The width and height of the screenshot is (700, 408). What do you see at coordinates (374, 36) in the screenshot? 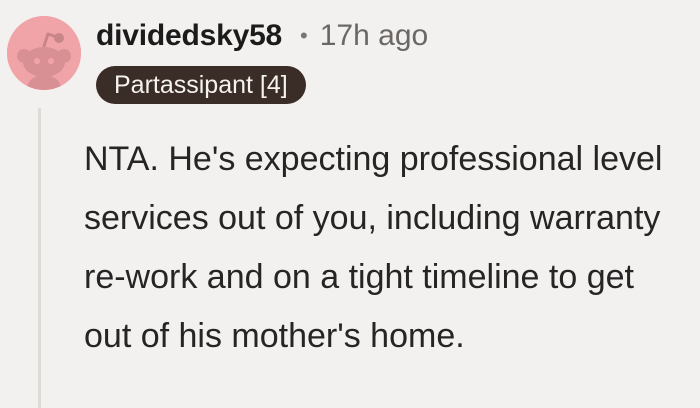
I see `timestamp: 17h ago` at bounding box center [374, 36].